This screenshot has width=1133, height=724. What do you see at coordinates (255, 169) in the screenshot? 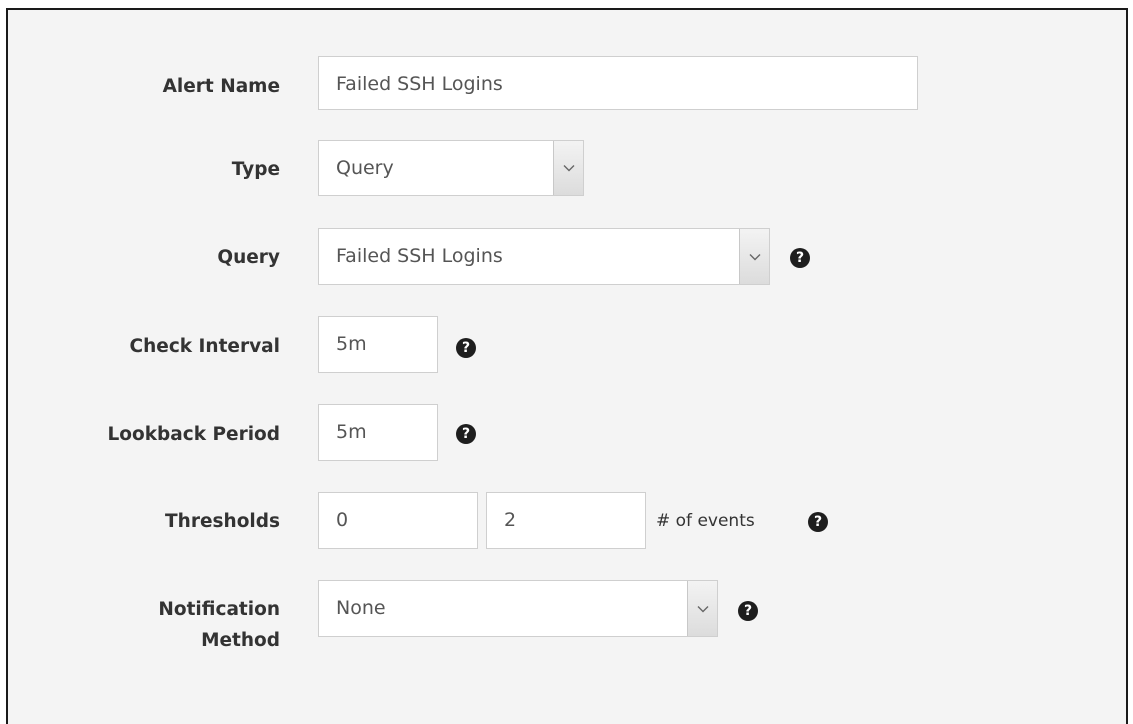
I see `type-label: Type` at bounding box center [255, 169].